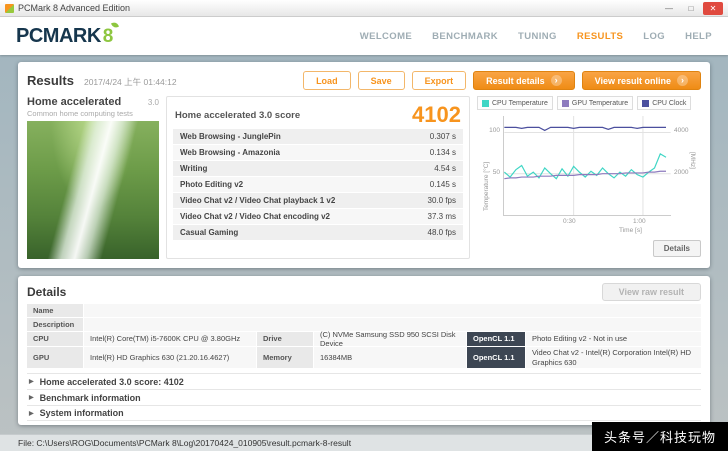 The width and height of the screenshot is (728, 451). I want to click on cpu-value: Intel(R) Core(TM) i5-7600K CPU @ 3.80GHz, so click(170, 339).